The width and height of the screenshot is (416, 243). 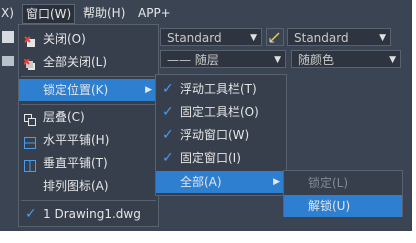 I want to click on menu-item-lock: 锁定(L), so click(x=343, y=183).